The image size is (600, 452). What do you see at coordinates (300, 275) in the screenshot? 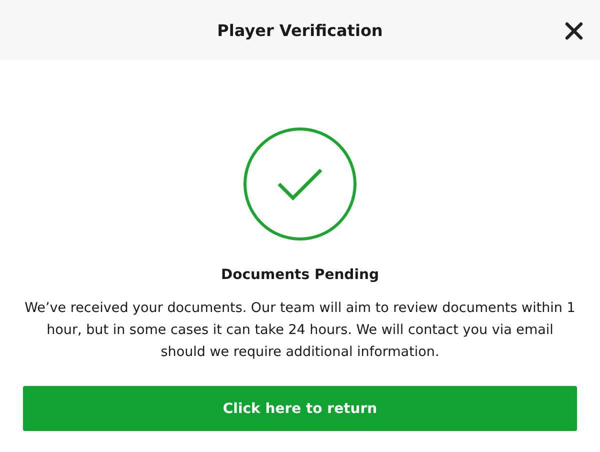
I see `status-heading: Documents Pending` at bounding box center [300, 275].